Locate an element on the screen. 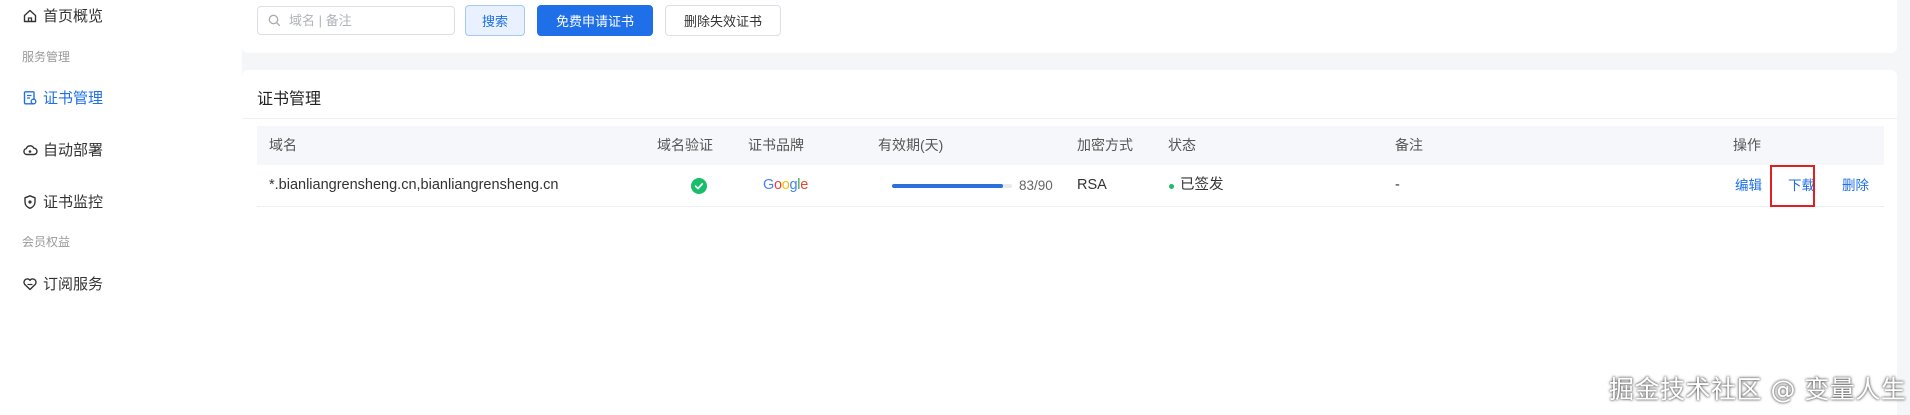  certificate-icon is located at coordinates (30, 98).